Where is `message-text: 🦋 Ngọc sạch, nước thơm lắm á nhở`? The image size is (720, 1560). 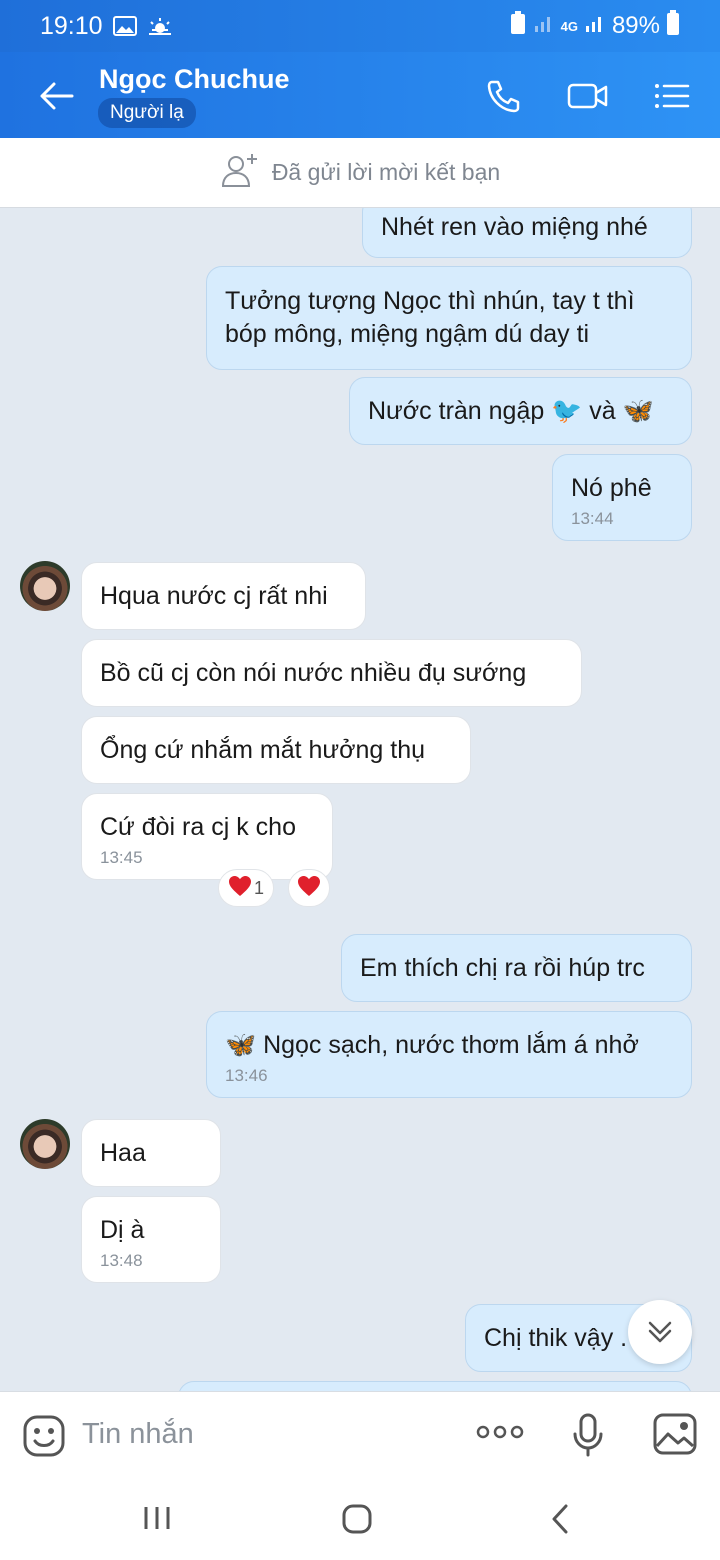
message-text: 🦋 Ngọc sạch, nước thơm lắm á nhở is located at coordinates (432, 1045).